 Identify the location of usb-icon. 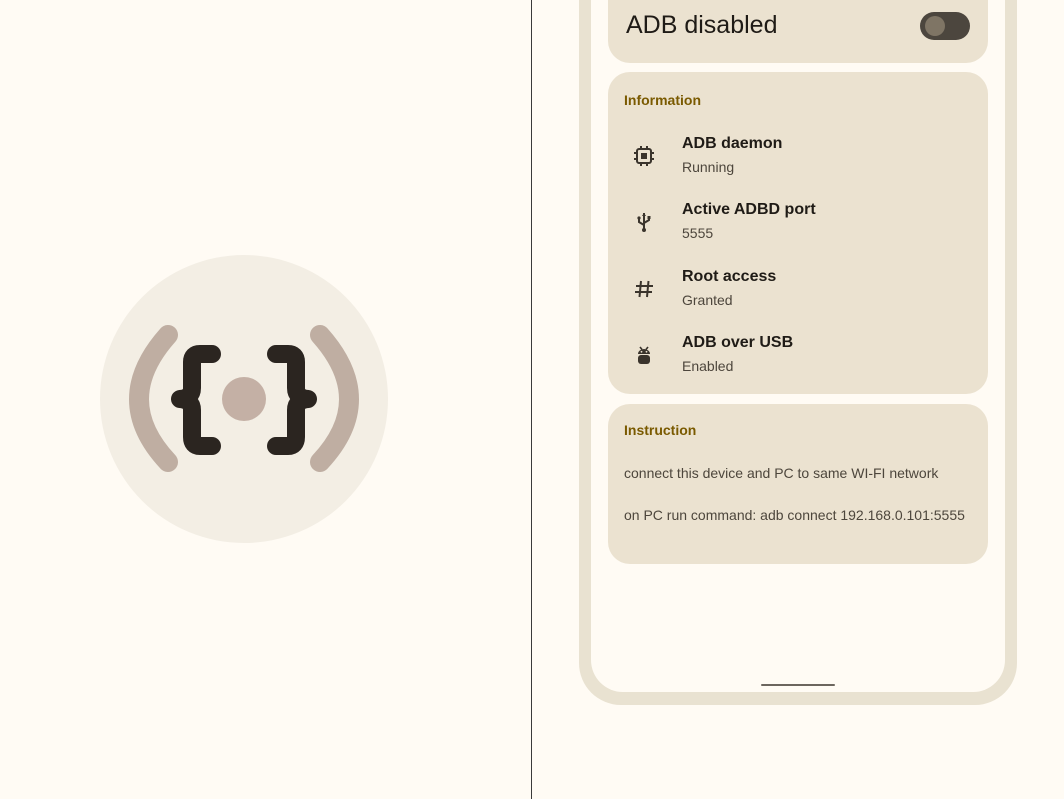
(644, 222).